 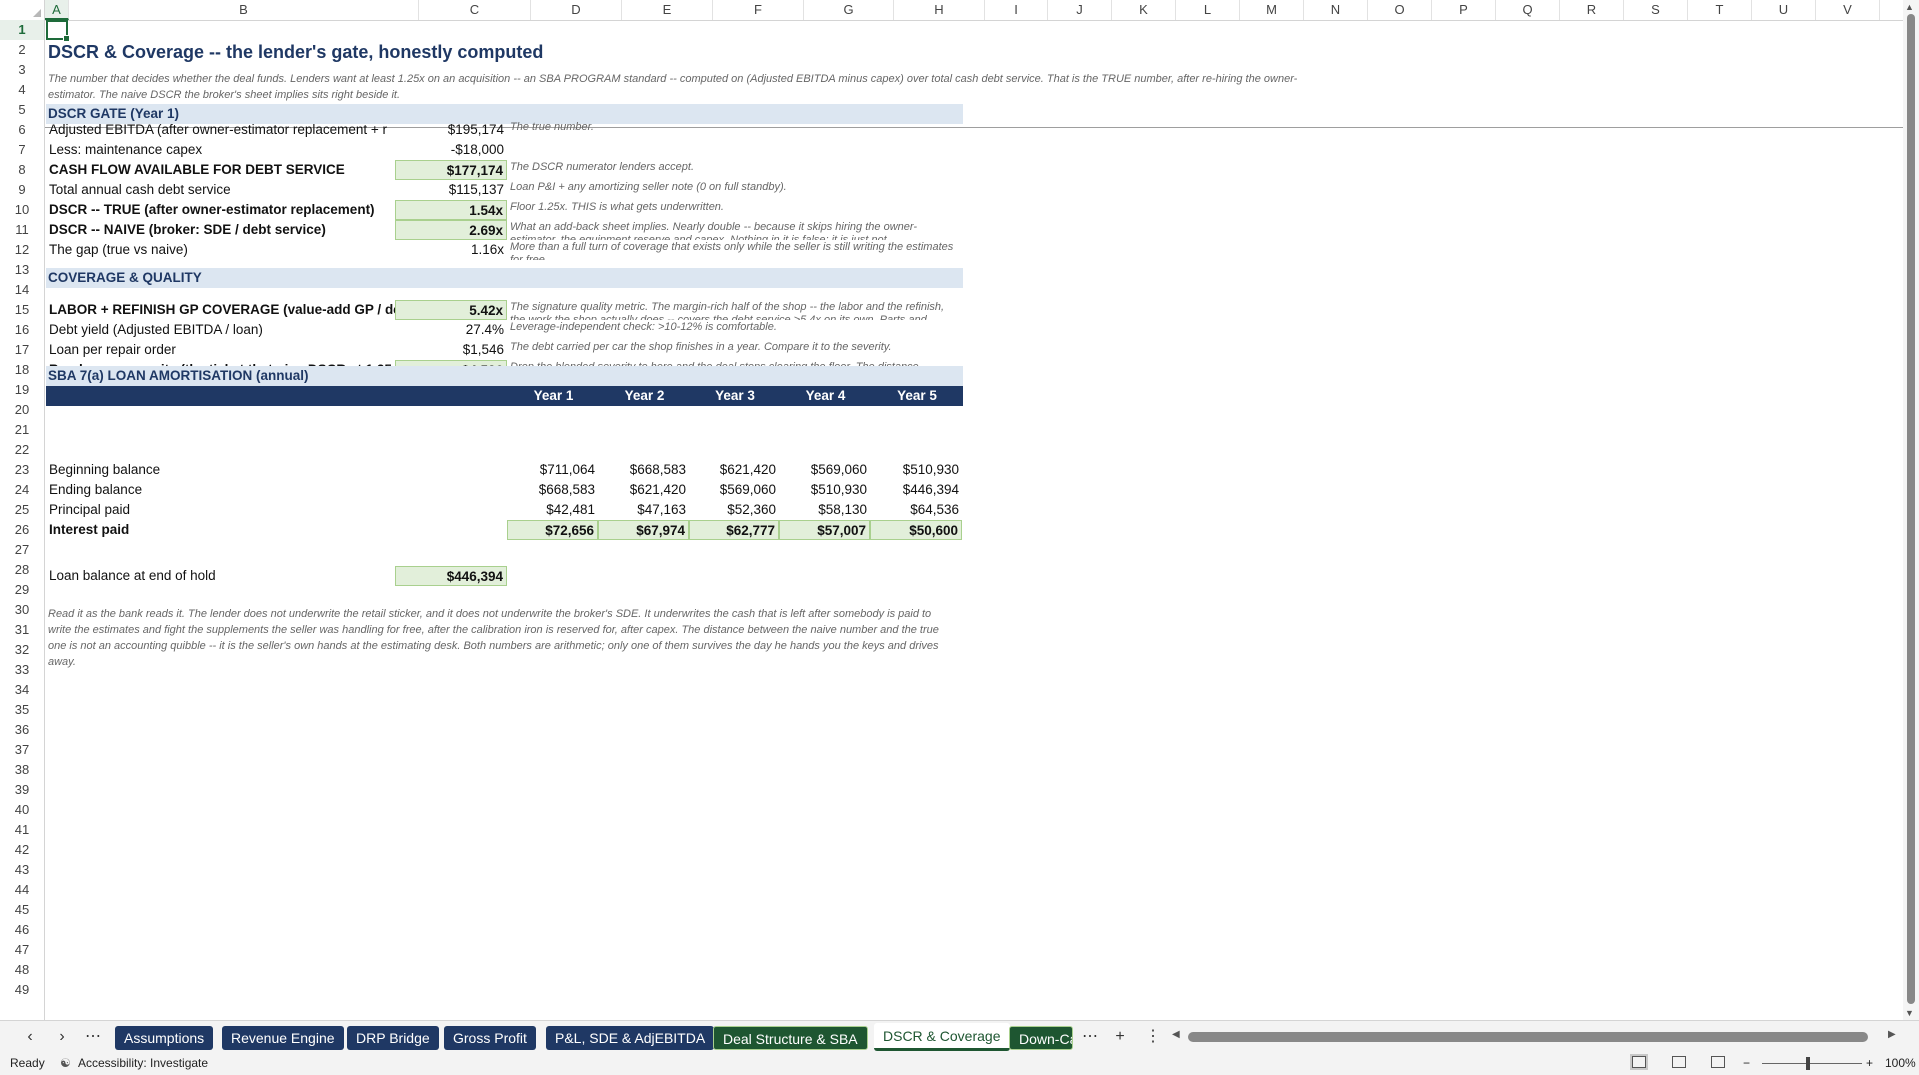 What do you see at coordinates (22, 130) in the screenshot?
I see `row-header-6: 6` at bounding box center [22, 130].